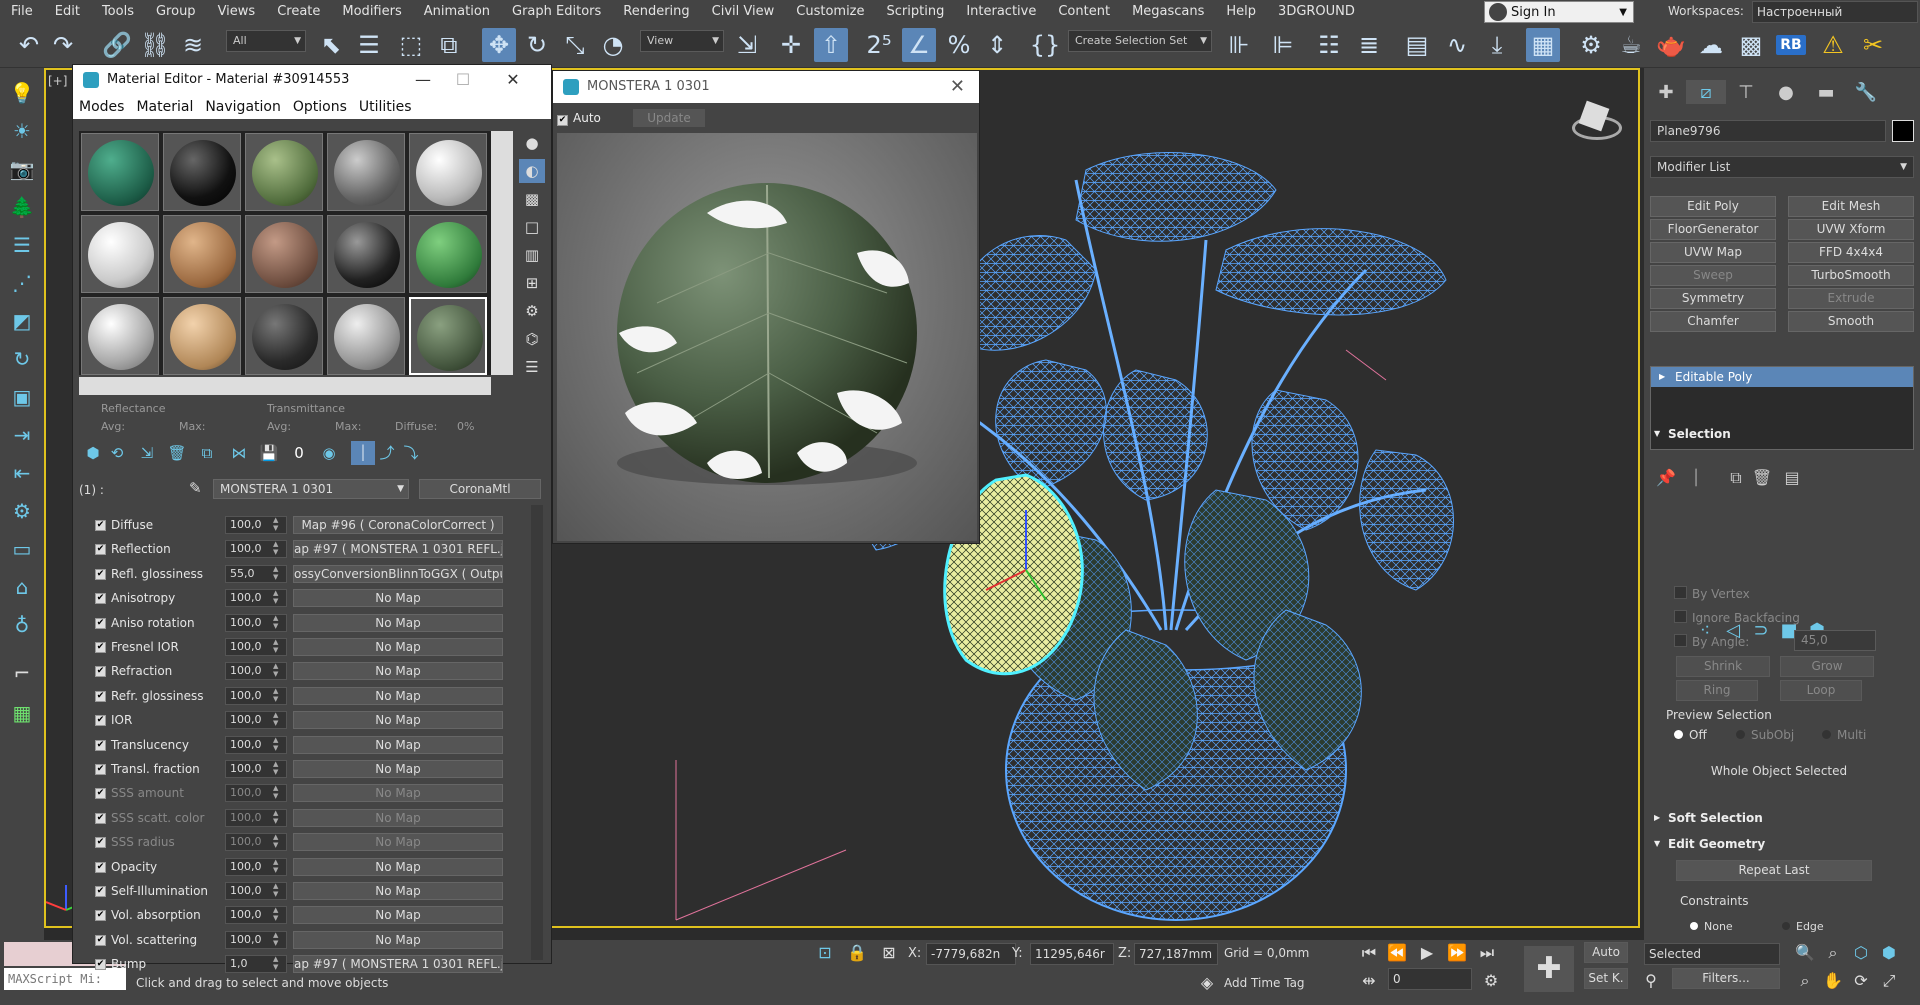 The image size is (1920, 1005). What do you see at coordinates (889, 953) in the screenshot?
I see `absolute-mode-icon: ⊠` at bounding box center [889, 953].